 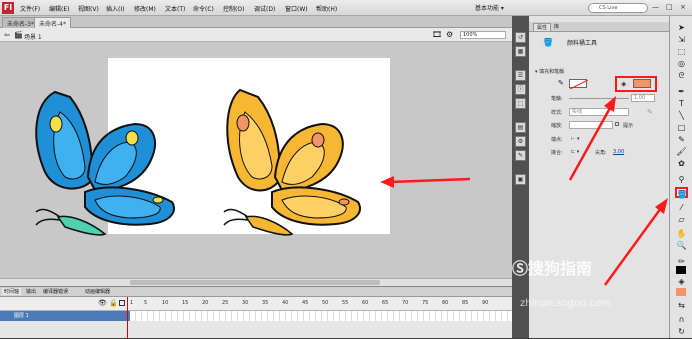 I want to click on tab-properties: 属性, so click(x=542, y=27).